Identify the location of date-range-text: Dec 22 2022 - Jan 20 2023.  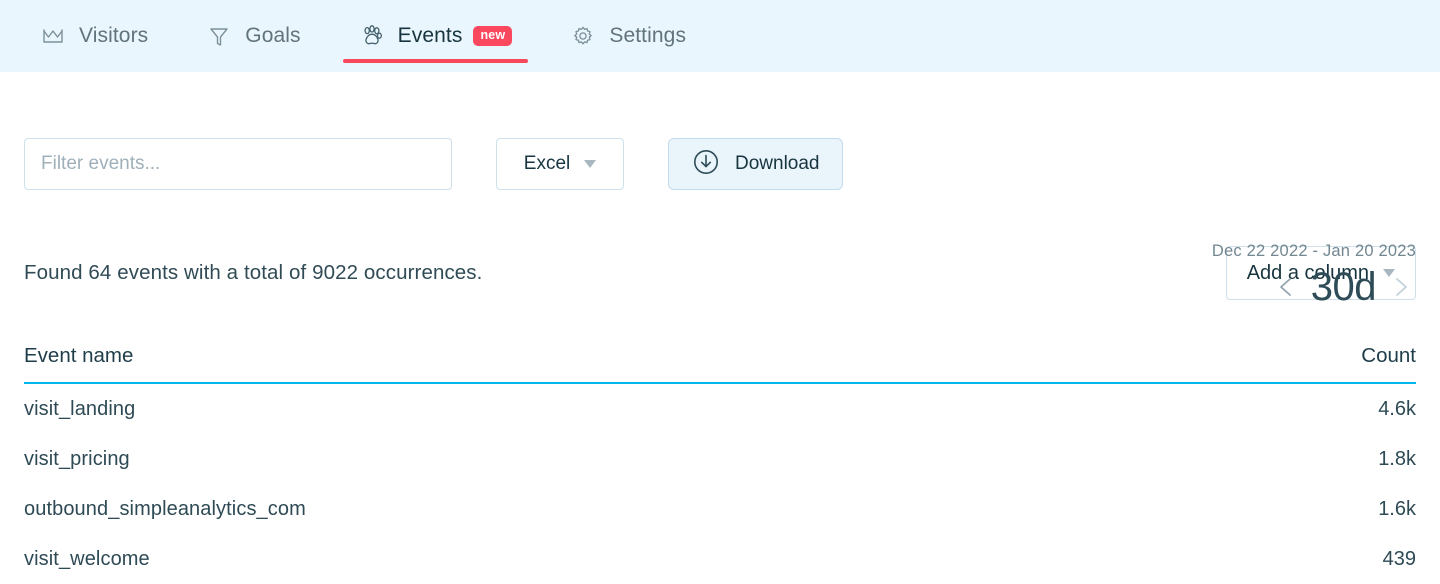
(1313, 251).